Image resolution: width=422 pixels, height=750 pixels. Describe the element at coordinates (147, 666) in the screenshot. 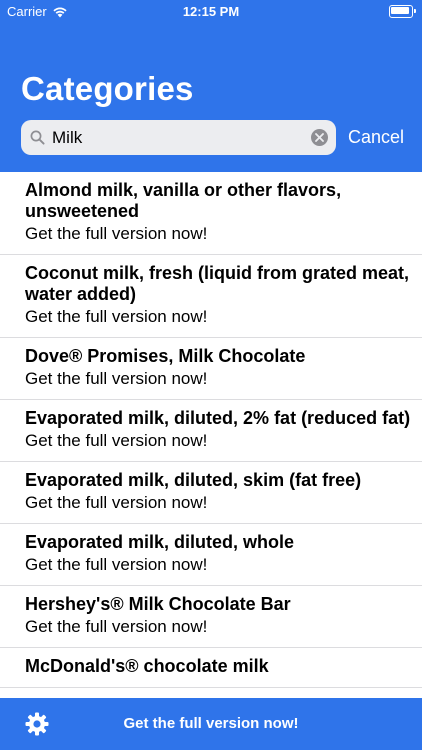

I see `item-title: McDonald's® chocolate milk` at that location.